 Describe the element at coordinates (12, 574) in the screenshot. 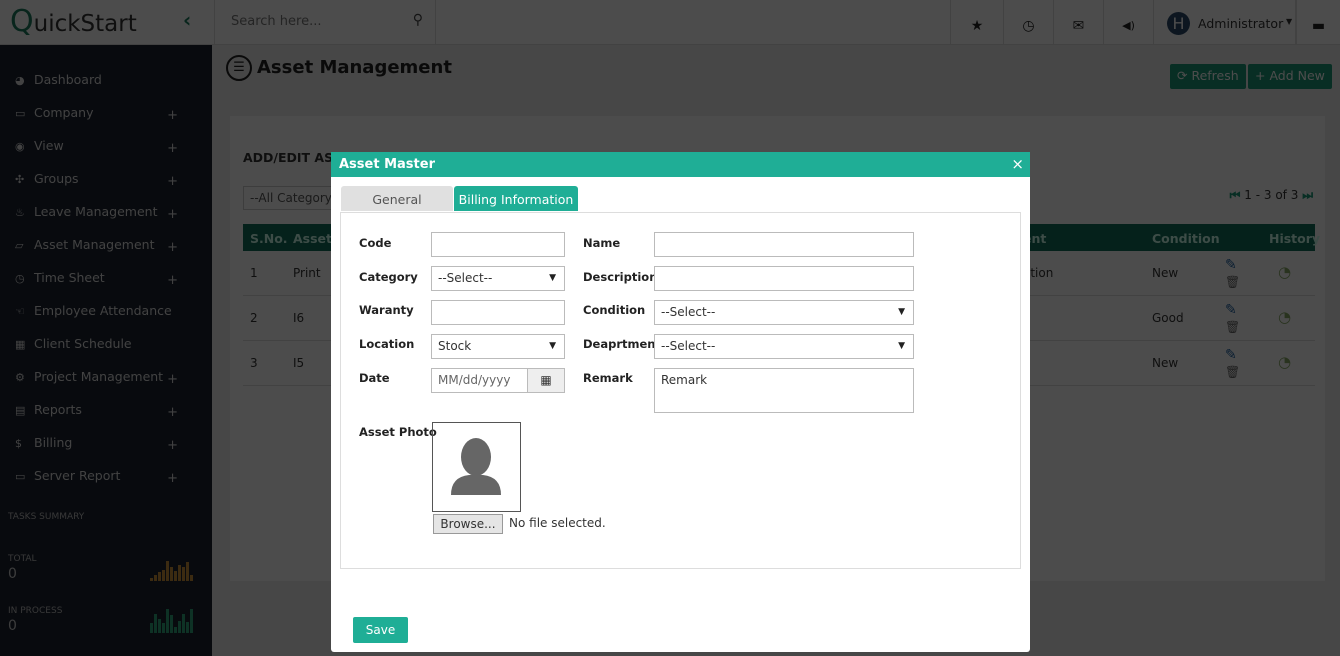

I see `total-value: 0` at that location.